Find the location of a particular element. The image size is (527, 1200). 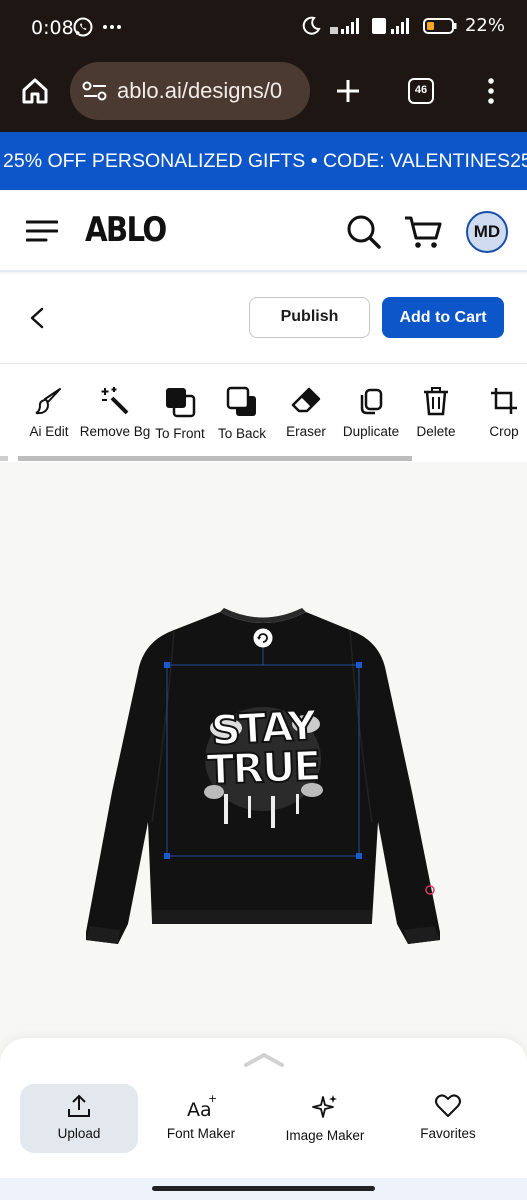

tool-remove-bg: Remove Bg is located at coordinates (115, 412).